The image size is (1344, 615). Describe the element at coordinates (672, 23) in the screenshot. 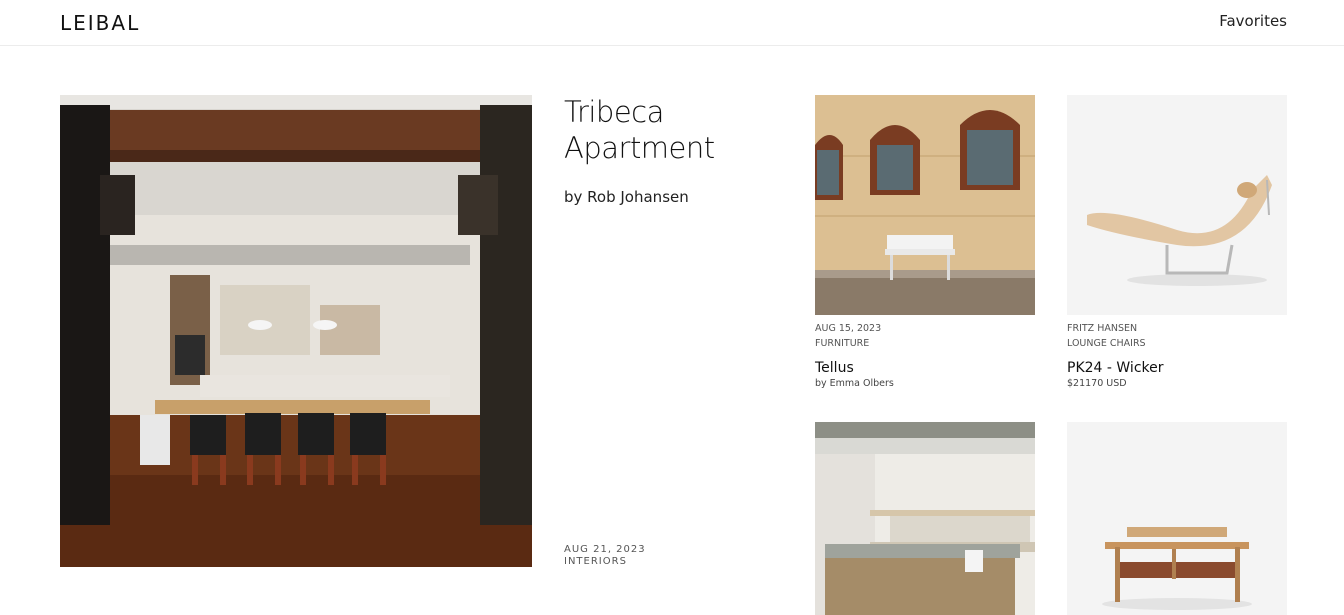

I see `site-header: LEIBAL Favorites` at that location.